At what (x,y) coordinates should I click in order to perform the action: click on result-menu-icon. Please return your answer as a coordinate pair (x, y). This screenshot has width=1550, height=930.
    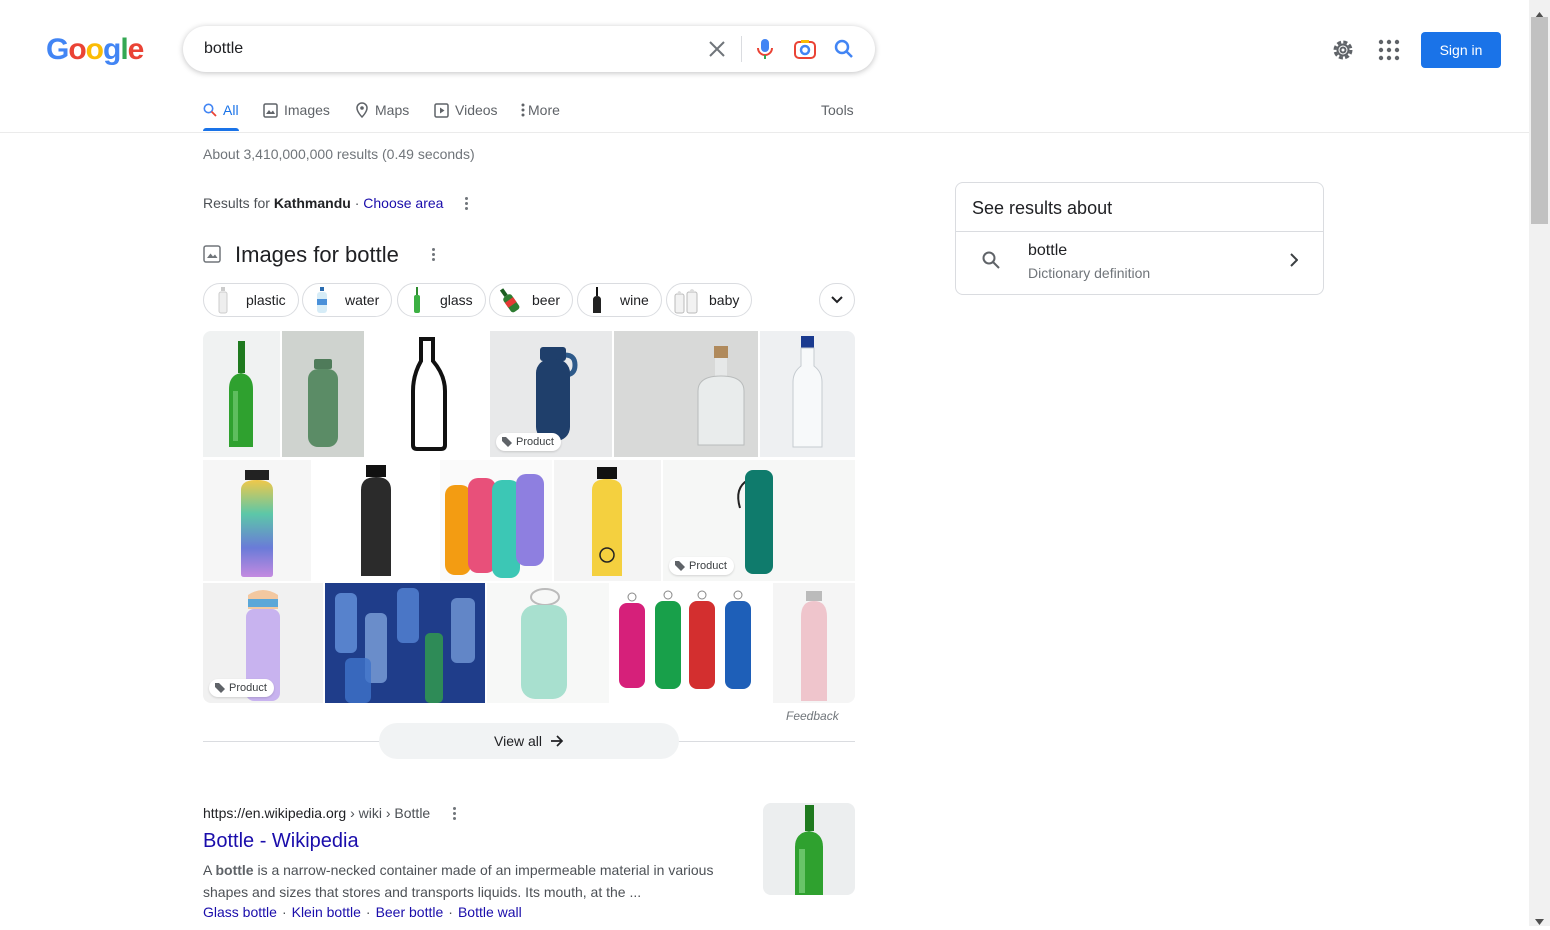
    Looking at the image, I should click on (455, 814).